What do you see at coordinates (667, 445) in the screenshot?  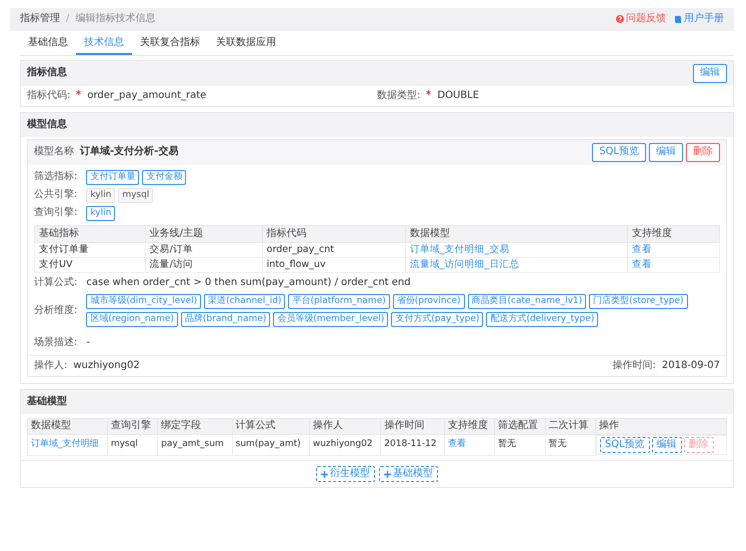 I see `row-action-button: 编辑` at bounding box center [667, 445].